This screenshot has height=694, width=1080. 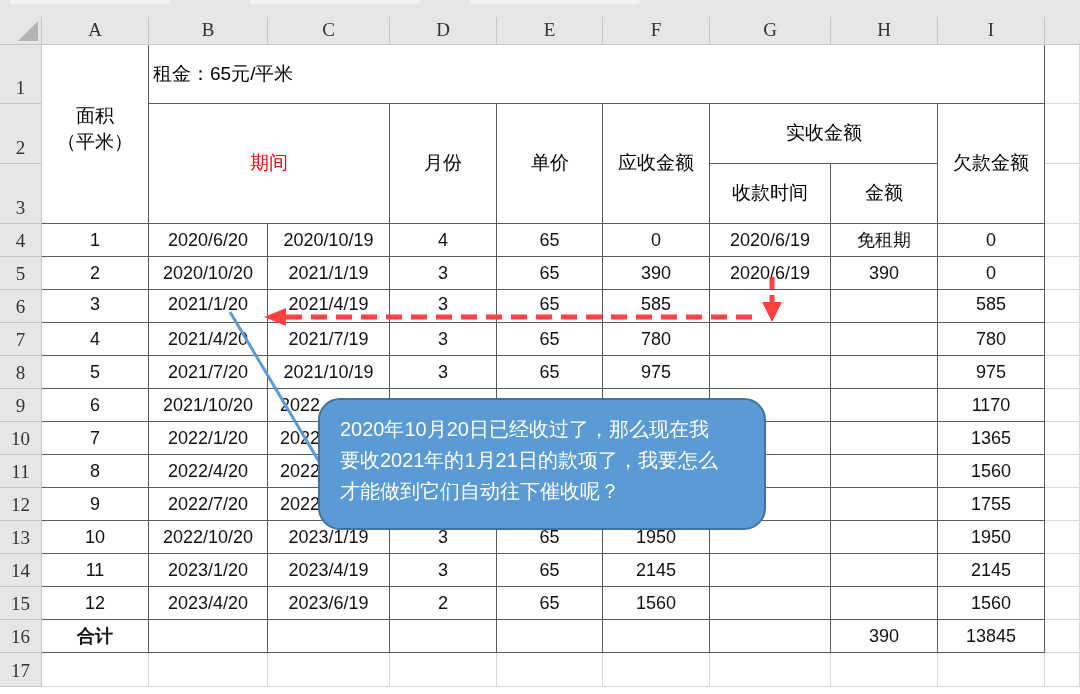 I want to click on table-cell: 欠款金额, so click(x=991, y=164).